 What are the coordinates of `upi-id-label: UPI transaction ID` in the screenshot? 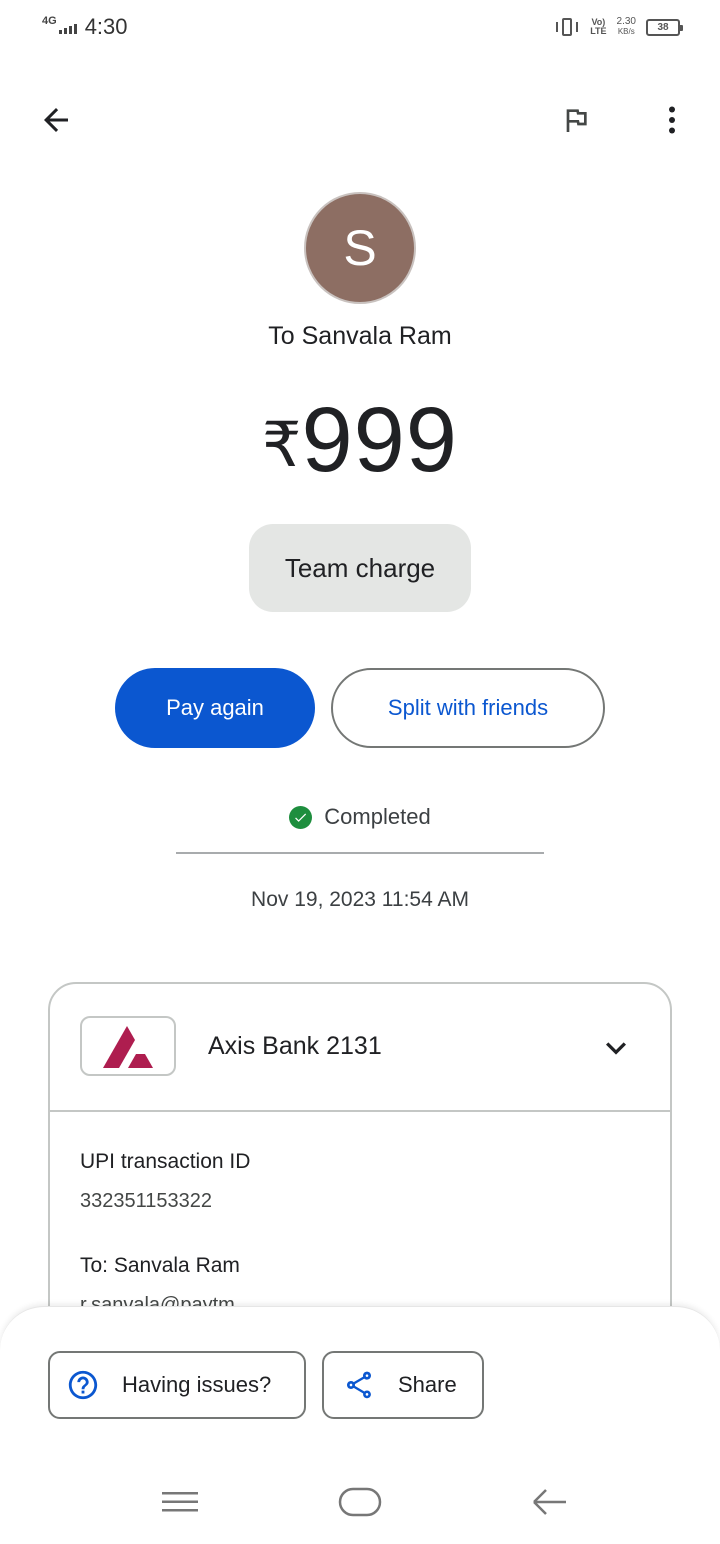 It's located at (165, 1161).